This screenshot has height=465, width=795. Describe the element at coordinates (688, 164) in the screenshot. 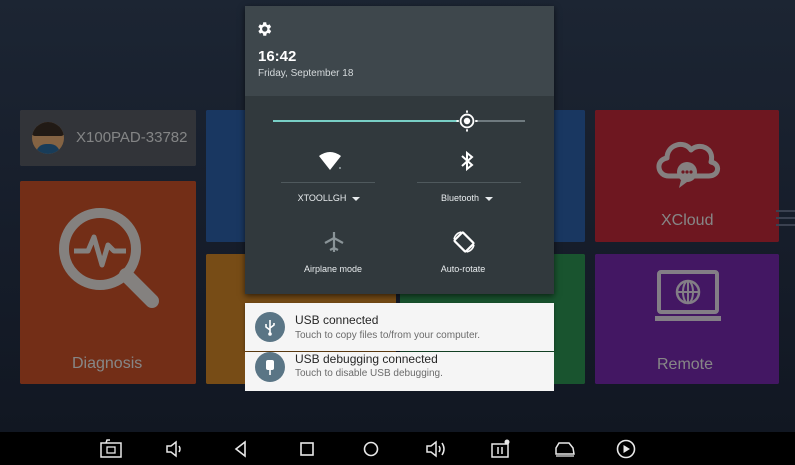

I see `cloud-chat-icon` at that location.